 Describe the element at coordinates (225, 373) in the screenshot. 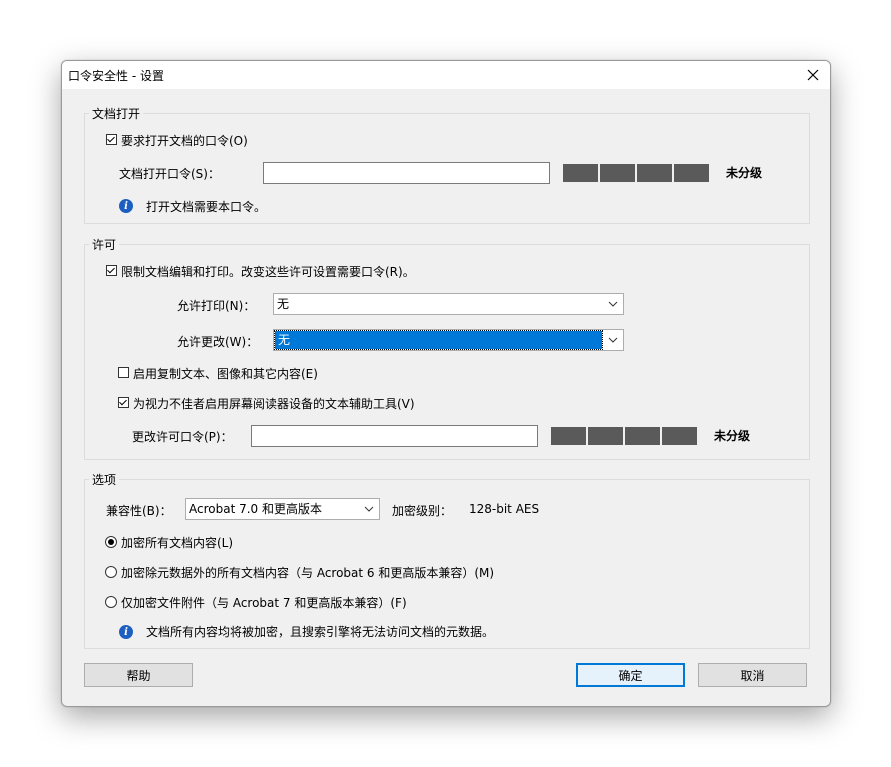

I see `enable-copy-label: 启用复制文本、图像和其它内容(E)` at that location.